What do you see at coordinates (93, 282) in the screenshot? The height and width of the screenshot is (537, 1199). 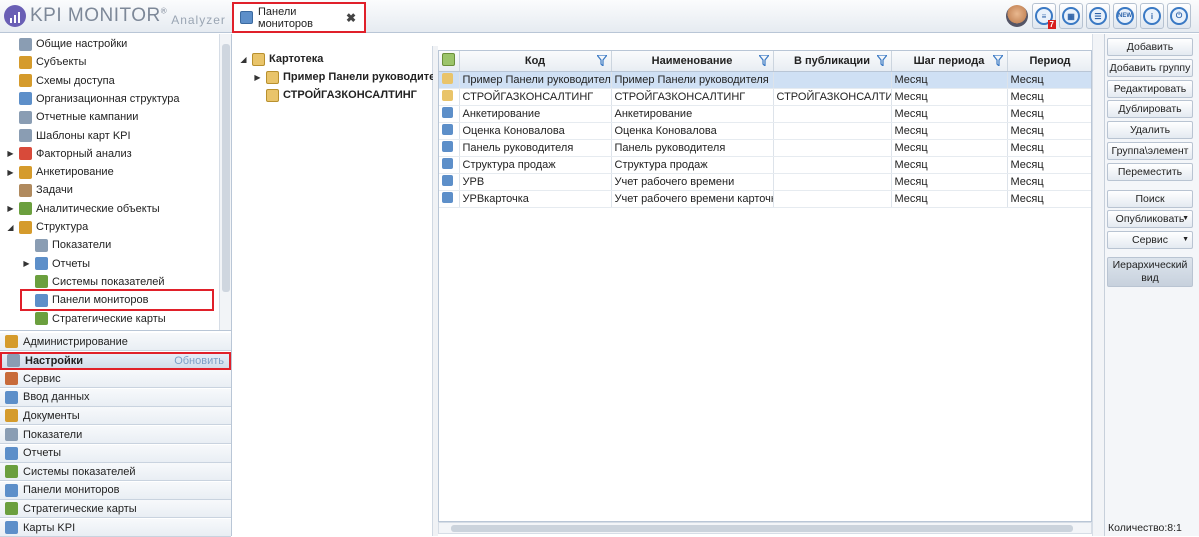 I see `tree-item-13: Системы показателей` at bounding box center [93, 282].